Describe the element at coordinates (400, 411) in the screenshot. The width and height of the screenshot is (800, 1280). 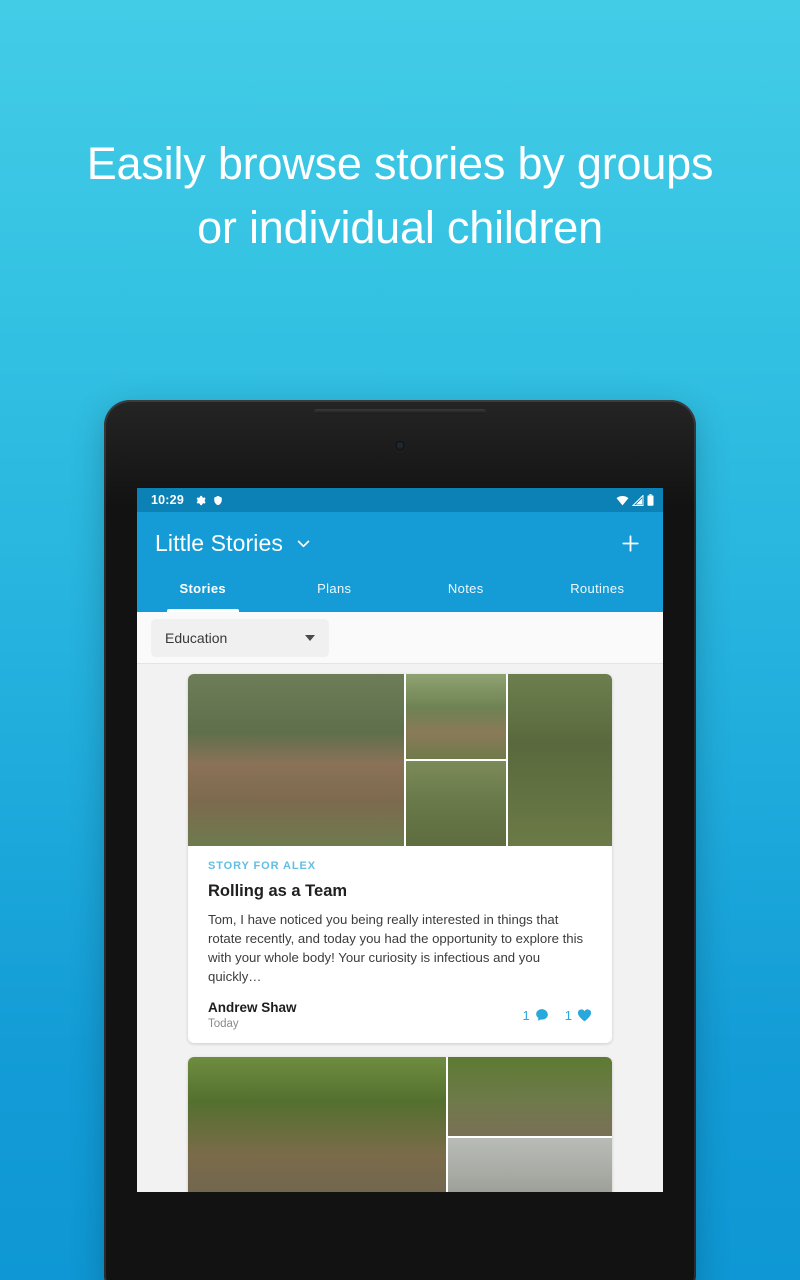
I see `speaker-grille-top-icon` at that location.